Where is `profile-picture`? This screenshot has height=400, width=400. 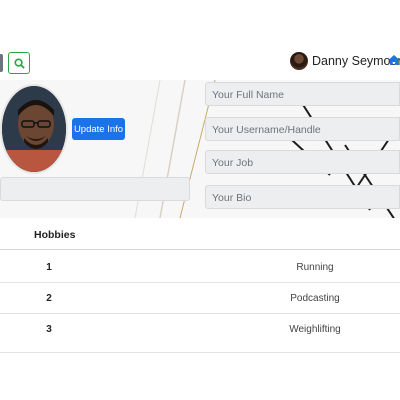 profile-picture is located at coordinates (34, 129).